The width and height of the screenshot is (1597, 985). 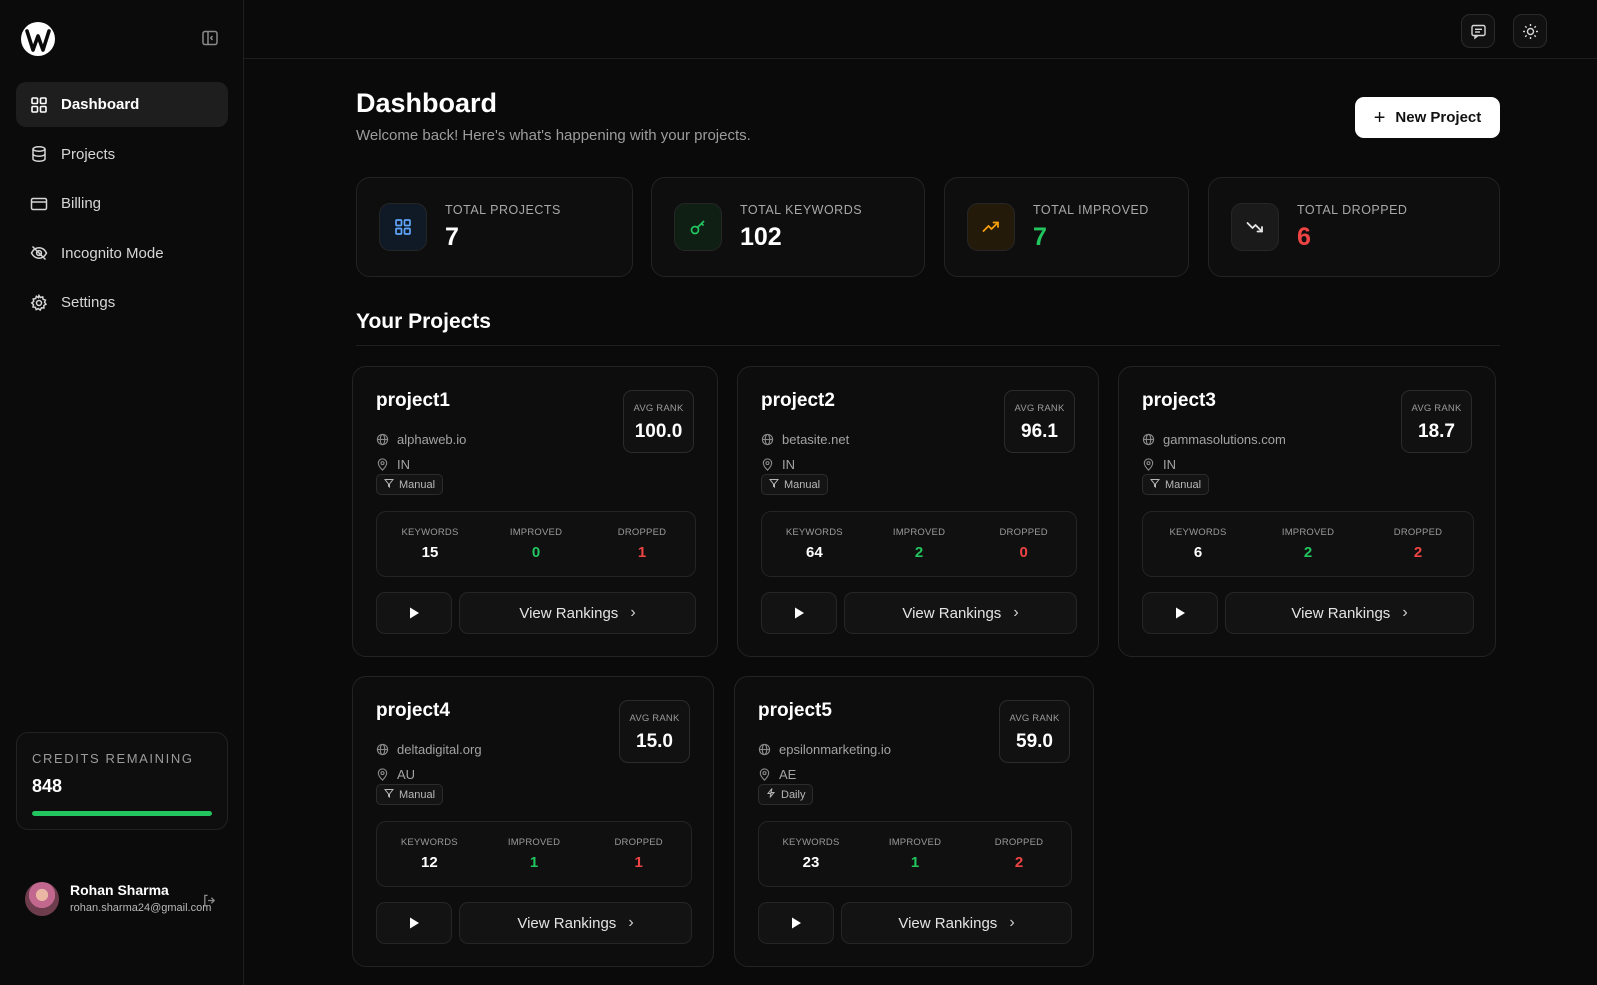 What do you see at coordinates (452, 237) in the screenshot?
I see `stat-value: 7` at bounding box center [452, 237].